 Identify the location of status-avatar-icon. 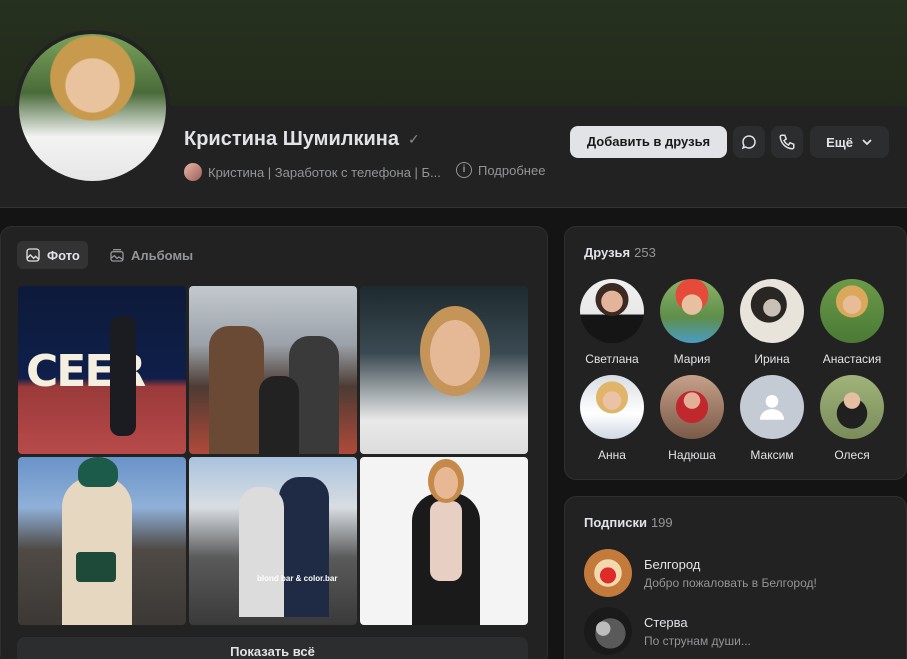
(193, 172).